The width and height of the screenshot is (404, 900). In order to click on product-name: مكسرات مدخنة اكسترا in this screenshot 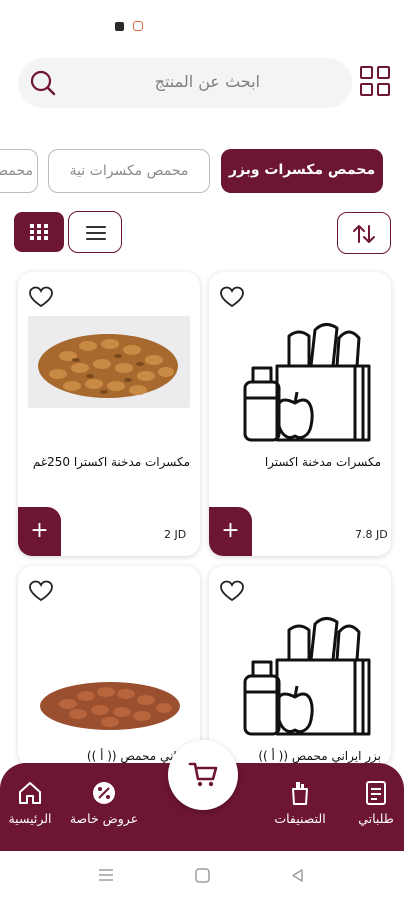, I will do `click(322, 462)`.